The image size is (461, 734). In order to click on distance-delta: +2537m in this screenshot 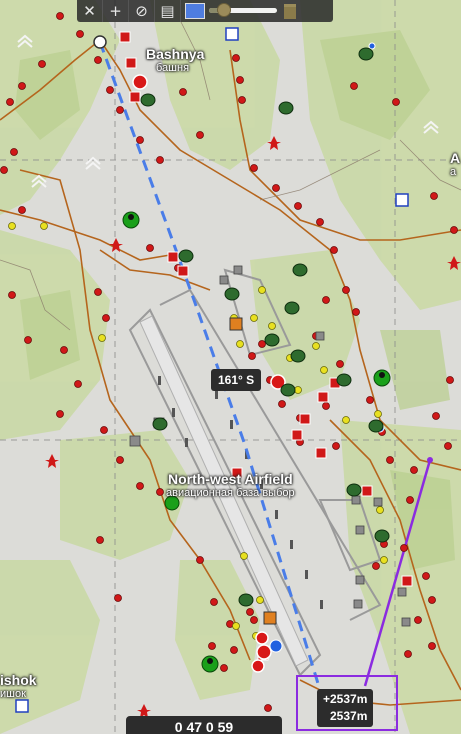, I will do `click(345, 699)`.